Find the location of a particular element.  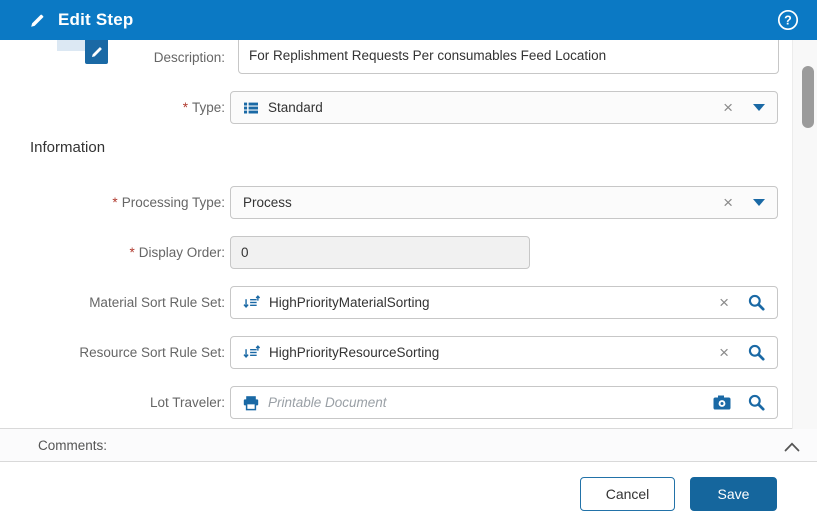

material-sort-rule-set-value: HighPriorityMaterialSorting is located at coordinates (349, 302).